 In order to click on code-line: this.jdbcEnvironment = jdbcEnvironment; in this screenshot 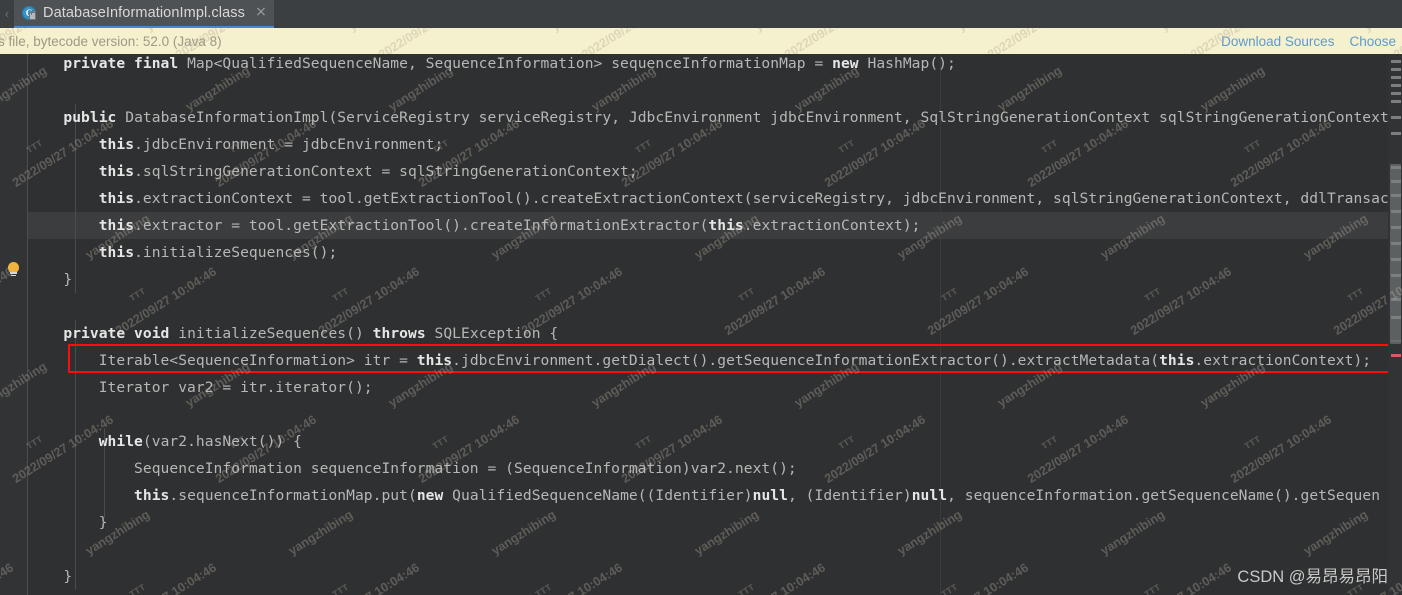, I will do `click(236, 144)`.